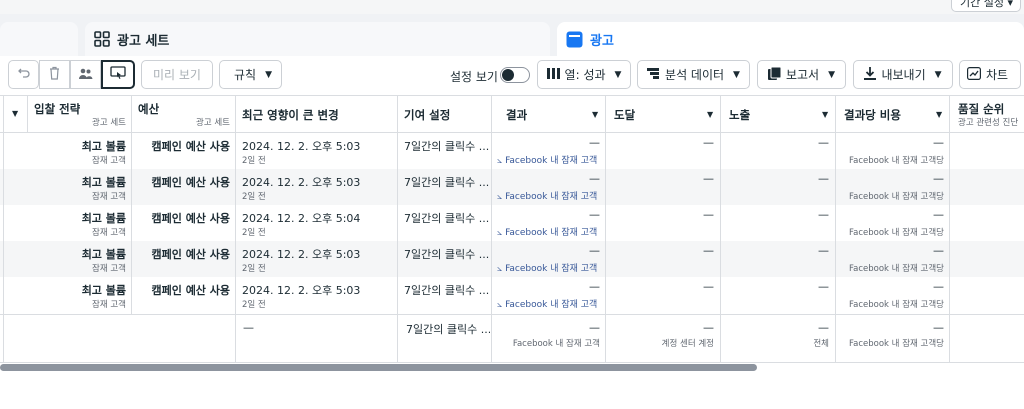  I want to click on breakdown-label: 분석 데이터, so click(695, 75).